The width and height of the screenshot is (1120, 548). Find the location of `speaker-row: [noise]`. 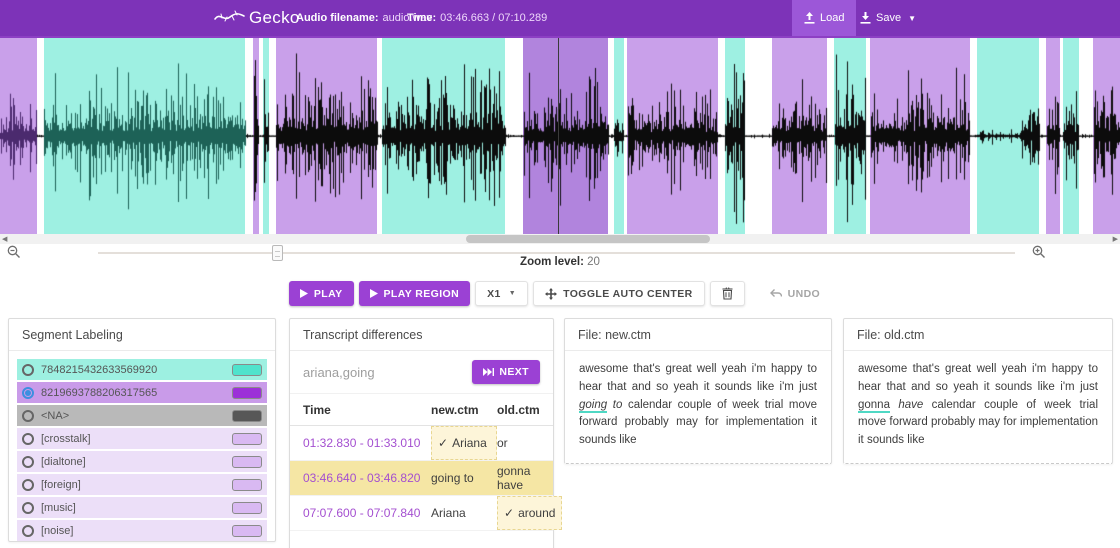

speaker-row: [noise] is located at coordinates (142, 530).